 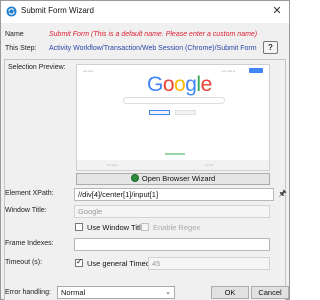 What do you see at coordinates (57, 10) in the screenshot?
I see `window-title: Submit Form Wizard` at bounding box center [57, 10].